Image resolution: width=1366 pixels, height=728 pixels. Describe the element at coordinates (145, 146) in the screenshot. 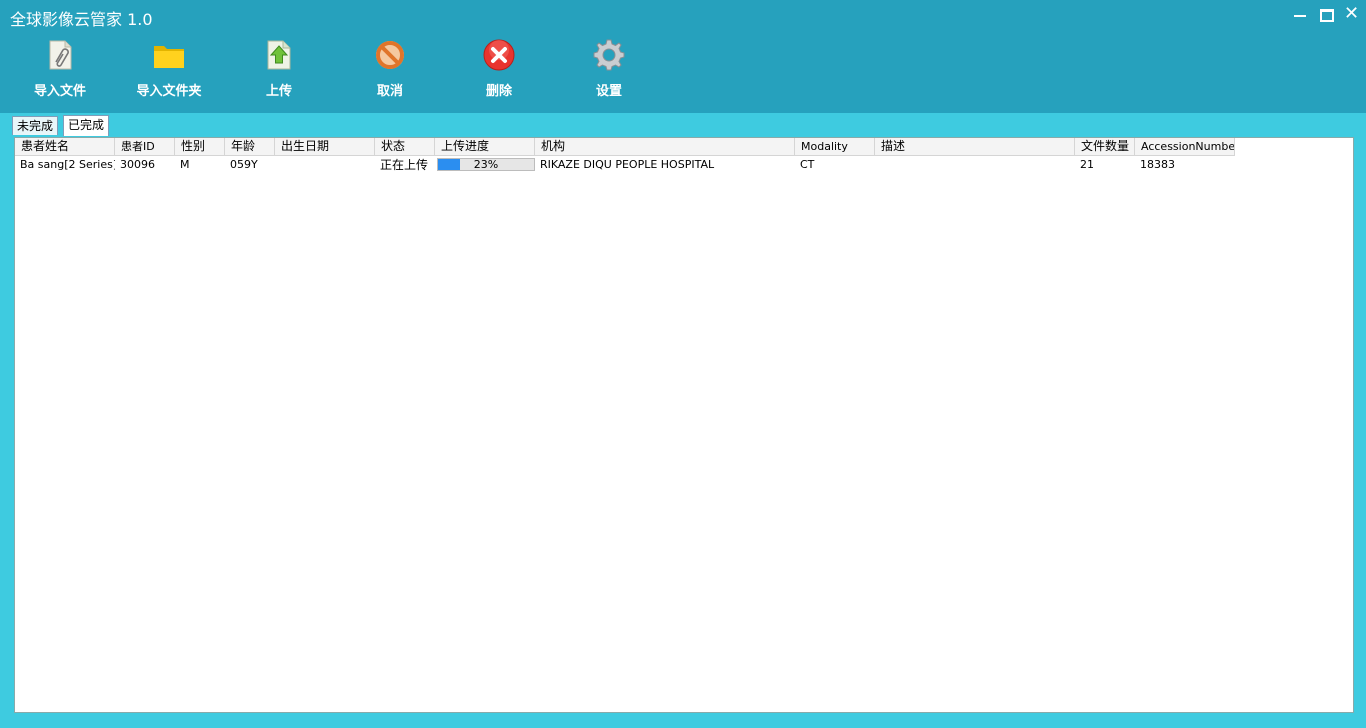

I see `column-header-patient-id: 患者ID` at that location.